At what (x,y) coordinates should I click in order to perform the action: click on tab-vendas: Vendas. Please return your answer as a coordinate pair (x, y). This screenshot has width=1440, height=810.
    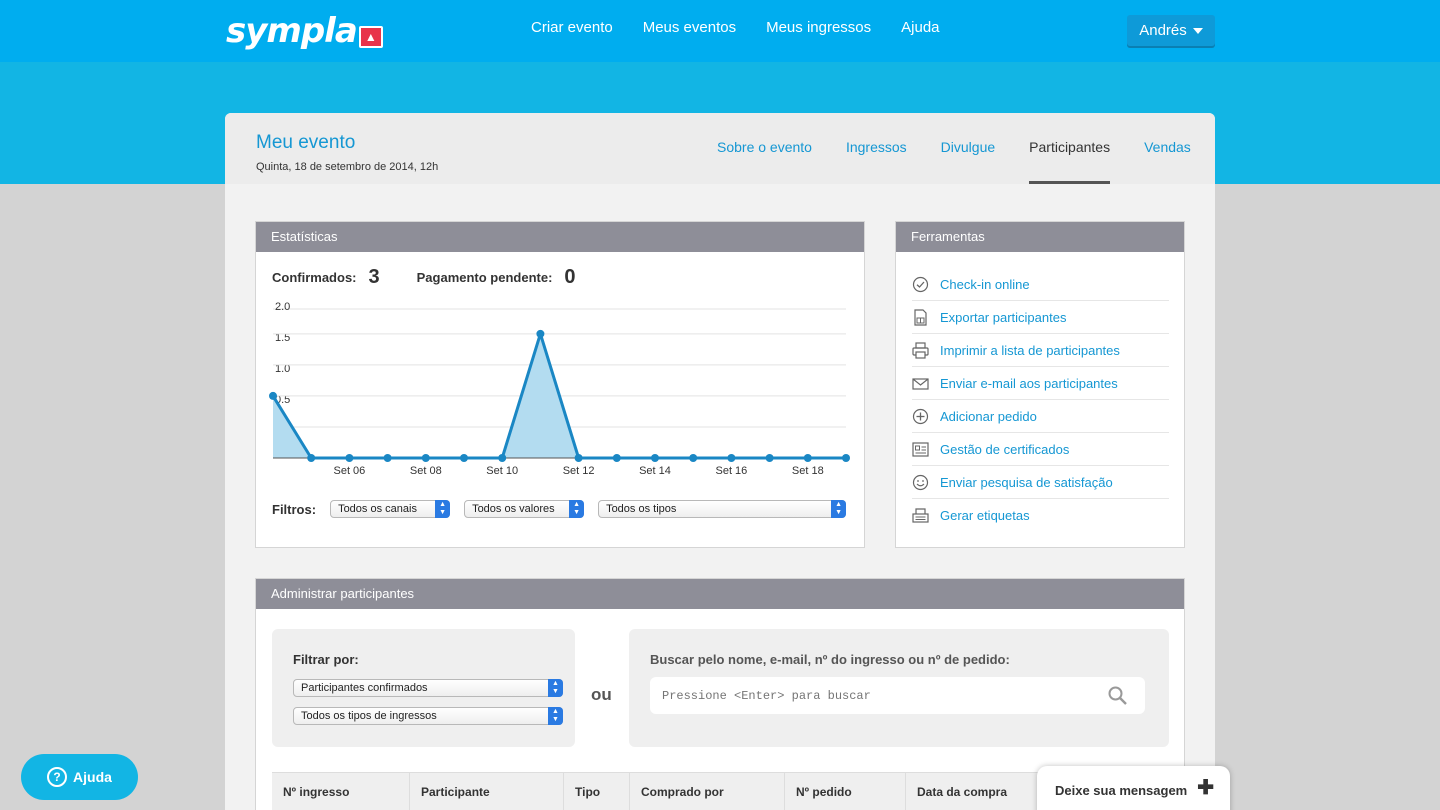
    Looking at the image, I should click on (1167, 148).